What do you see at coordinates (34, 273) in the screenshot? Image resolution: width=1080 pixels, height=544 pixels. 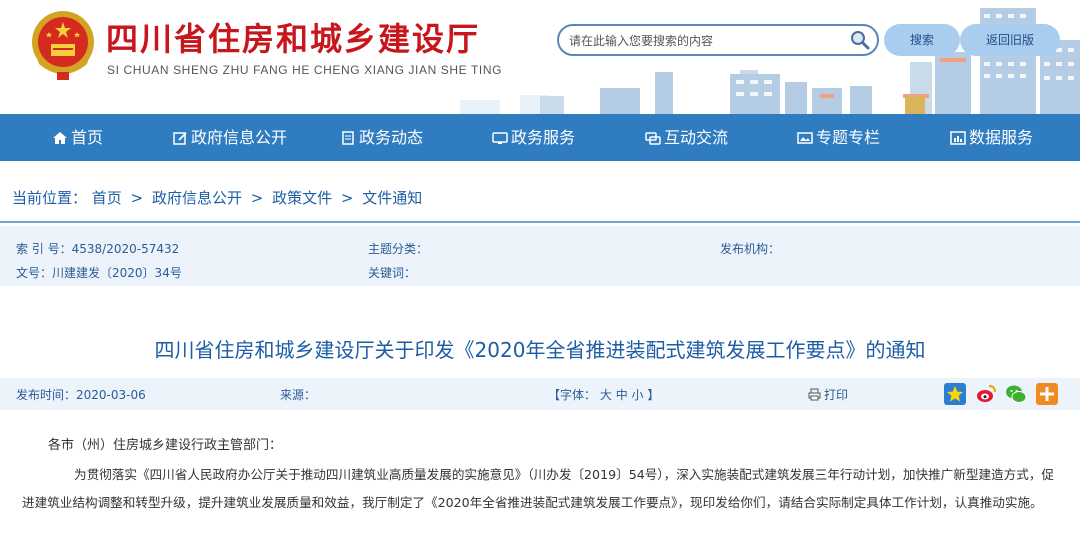 I see `doc-no-label: 文号：` at bounding box center [34, 273].